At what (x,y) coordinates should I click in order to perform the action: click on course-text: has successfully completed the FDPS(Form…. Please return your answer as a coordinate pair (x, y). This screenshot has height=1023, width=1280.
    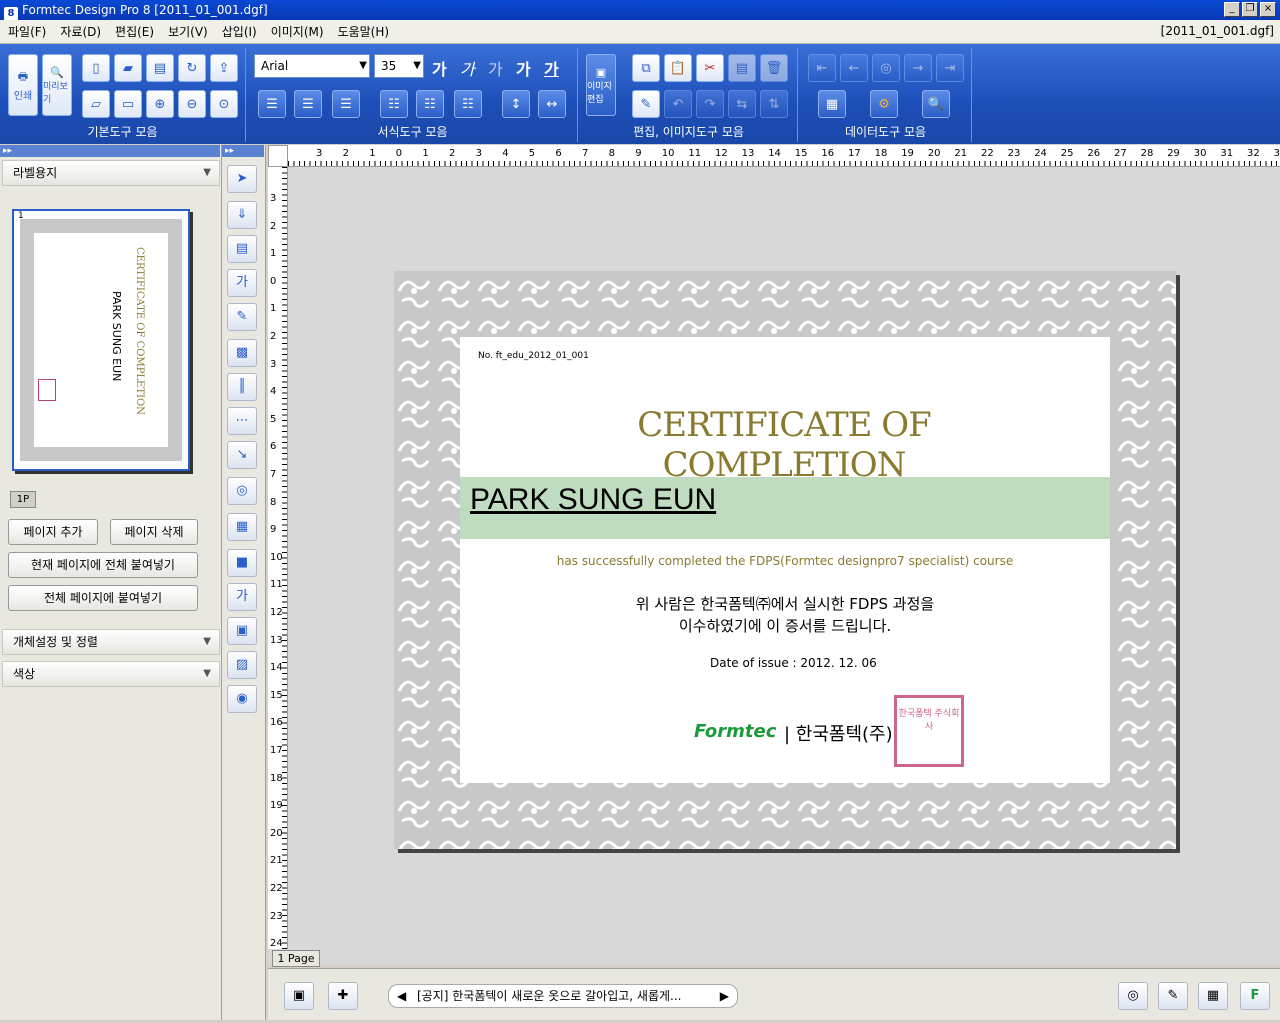
    Looking at the image, I should click on (785, 561).